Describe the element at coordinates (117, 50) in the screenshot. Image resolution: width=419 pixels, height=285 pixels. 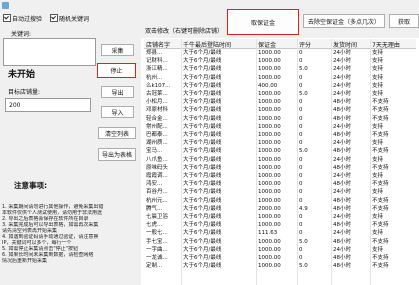
I see `collect-button: 采集` at that location.